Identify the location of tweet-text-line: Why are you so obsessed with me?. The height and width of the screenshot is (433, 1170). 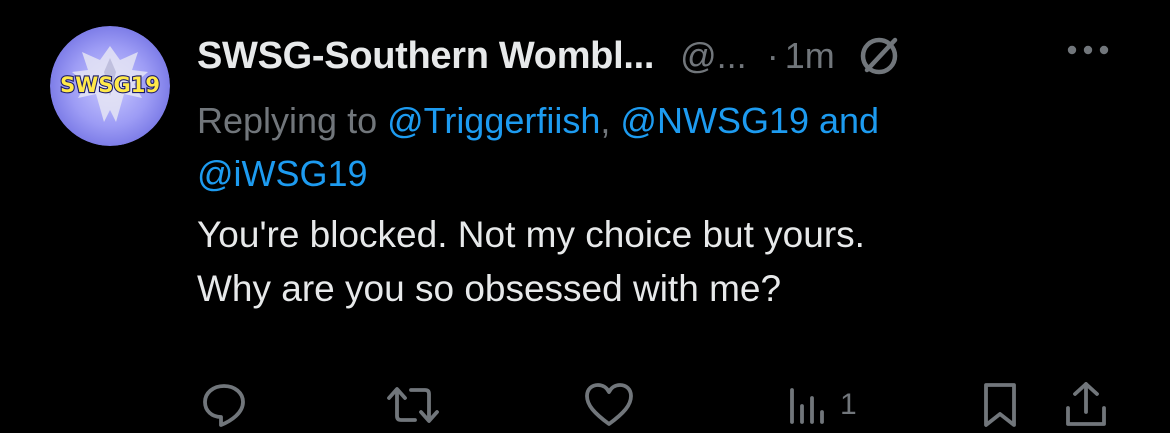
(489, 288).